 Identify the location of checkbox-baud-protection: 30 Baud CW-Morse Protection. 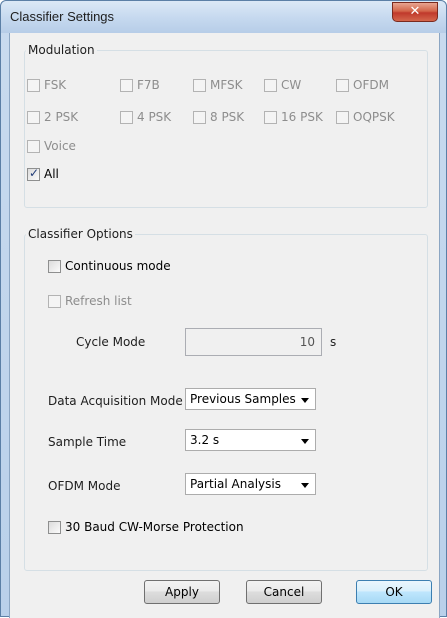
(146, 527).